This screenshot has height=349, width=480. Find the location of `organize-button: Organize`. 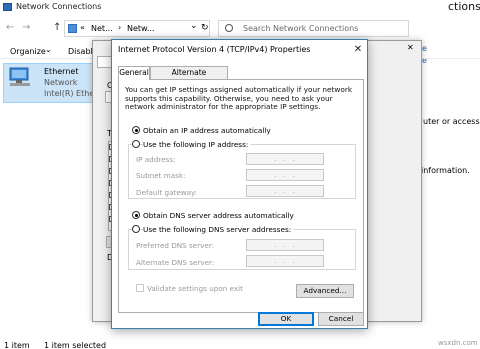

organize-button: Organize is located at coordinates (28, 51).